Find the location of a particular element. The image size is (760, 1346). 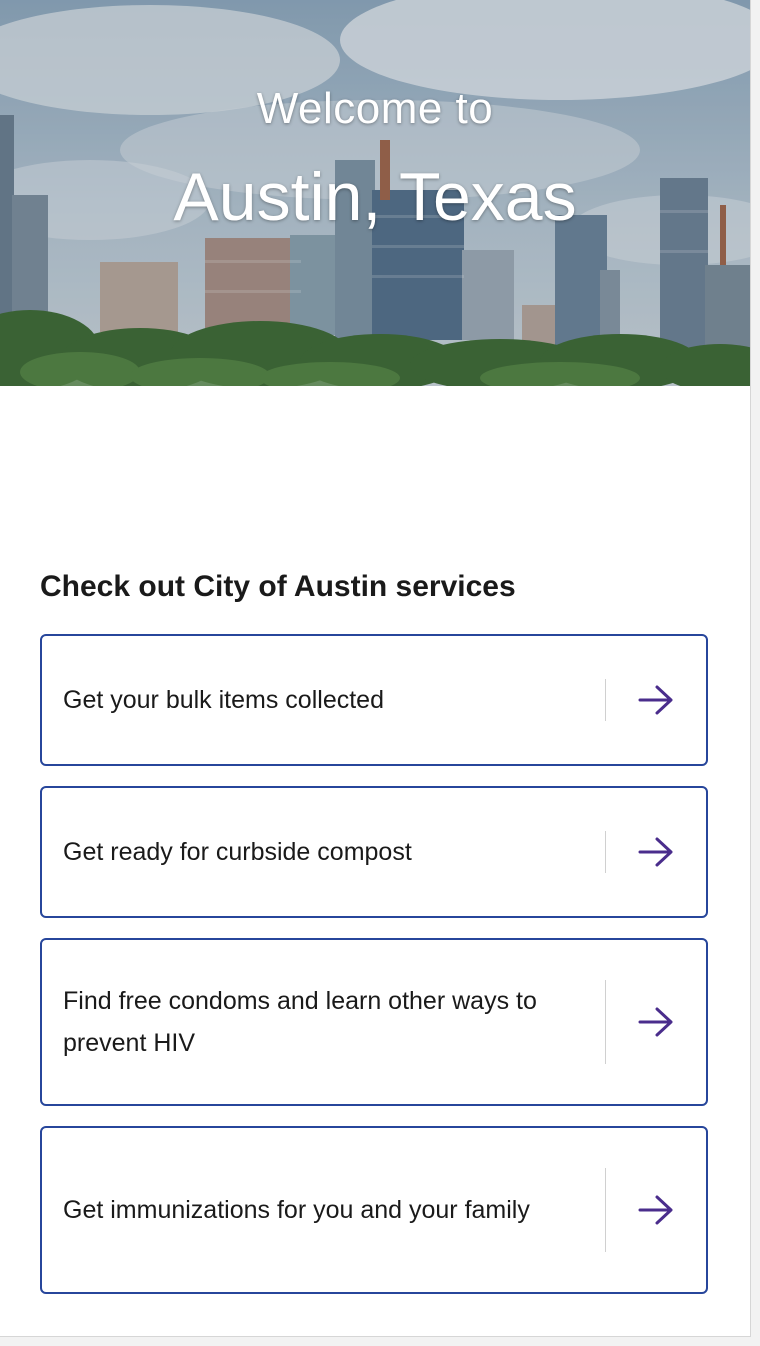

service-card-label: Get ready for curbside compost is located at coordinates (237, 852).